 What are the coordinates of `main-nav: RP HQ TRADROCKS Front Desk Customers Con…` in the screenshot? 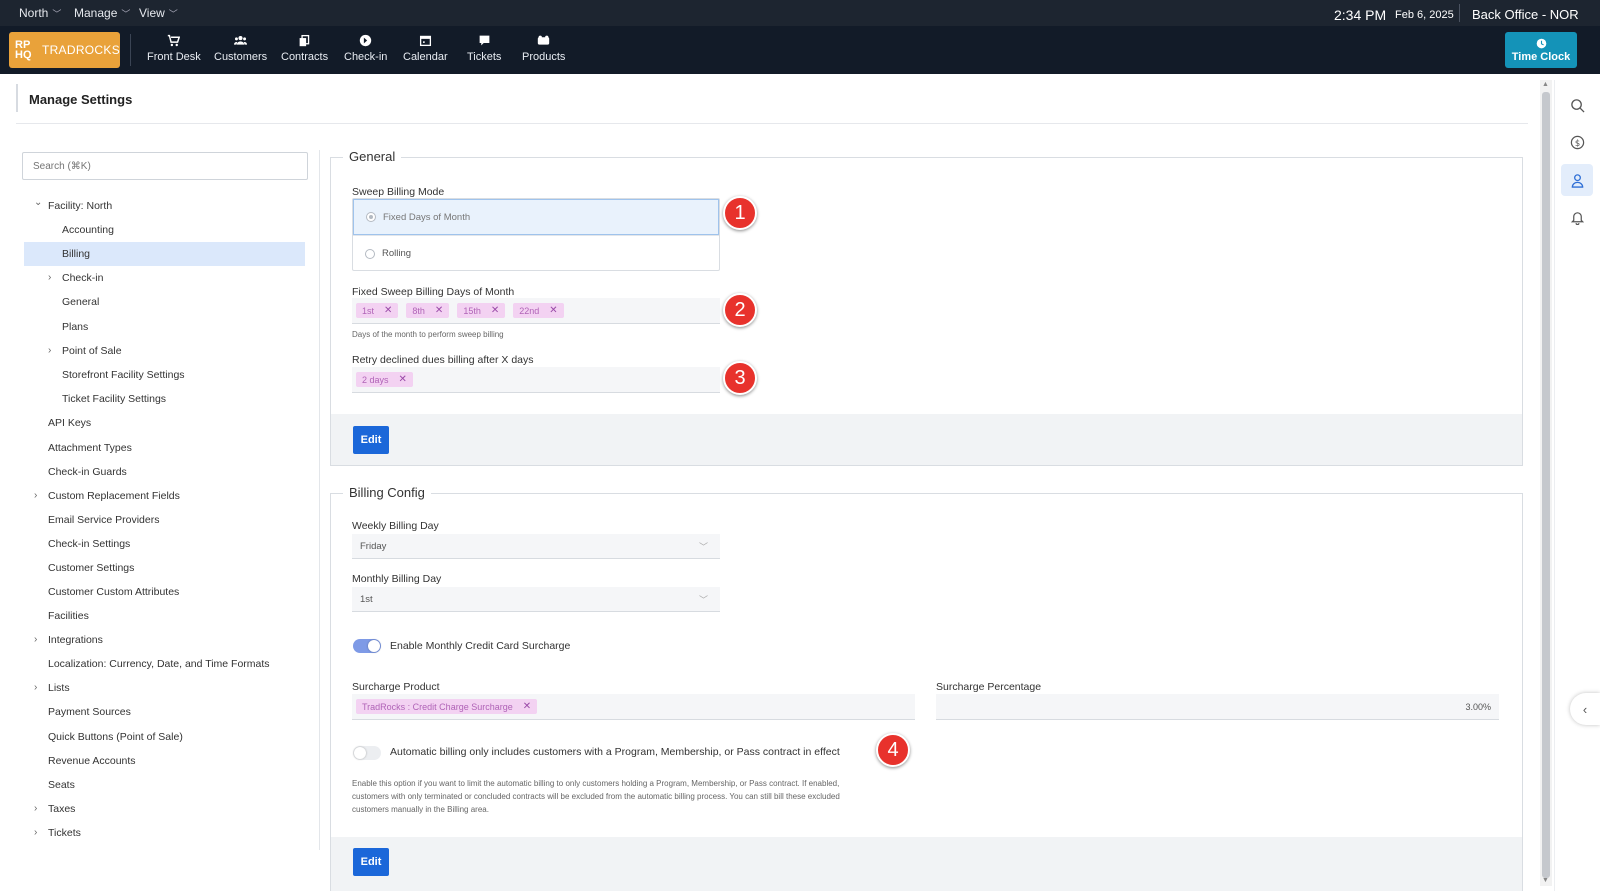 It's located at (800, 50).